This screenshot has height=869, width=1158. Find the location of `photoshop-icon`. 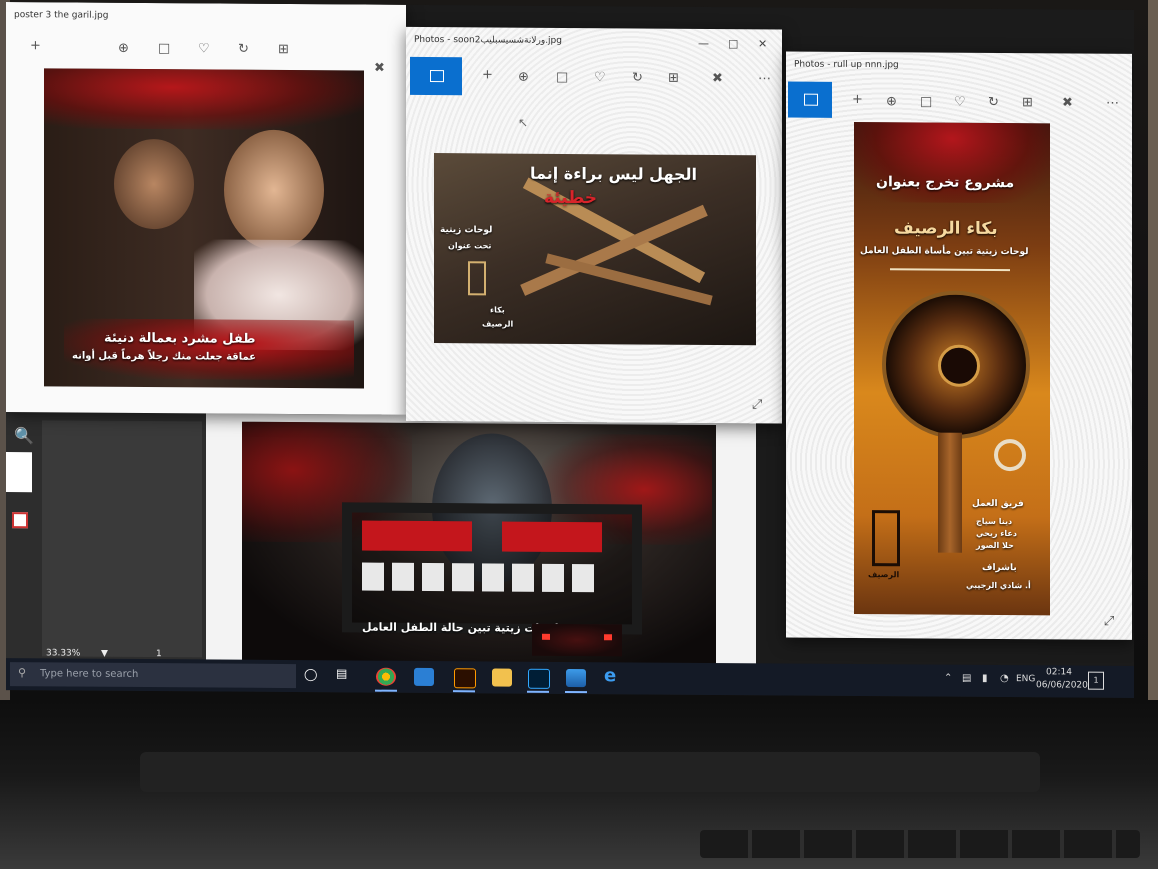

photoshop-icon is located at coordinates (539, 678).